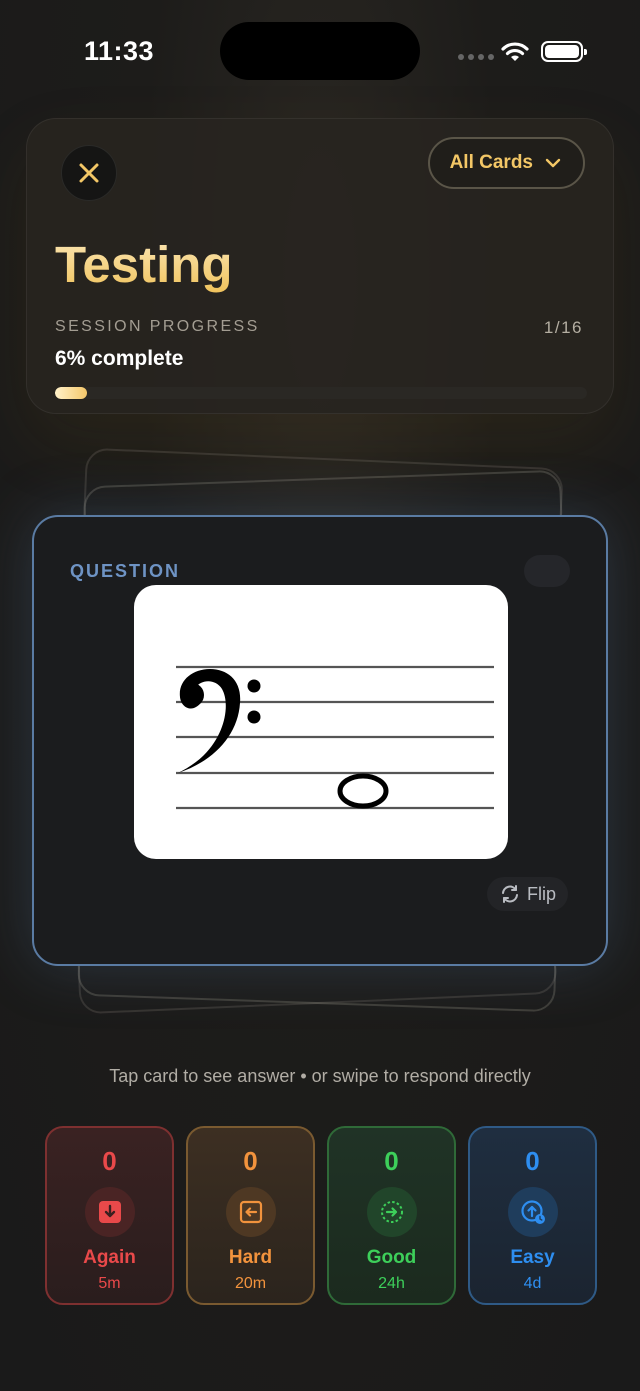  I want to click on hard-count: 0, so click(250, 1161).